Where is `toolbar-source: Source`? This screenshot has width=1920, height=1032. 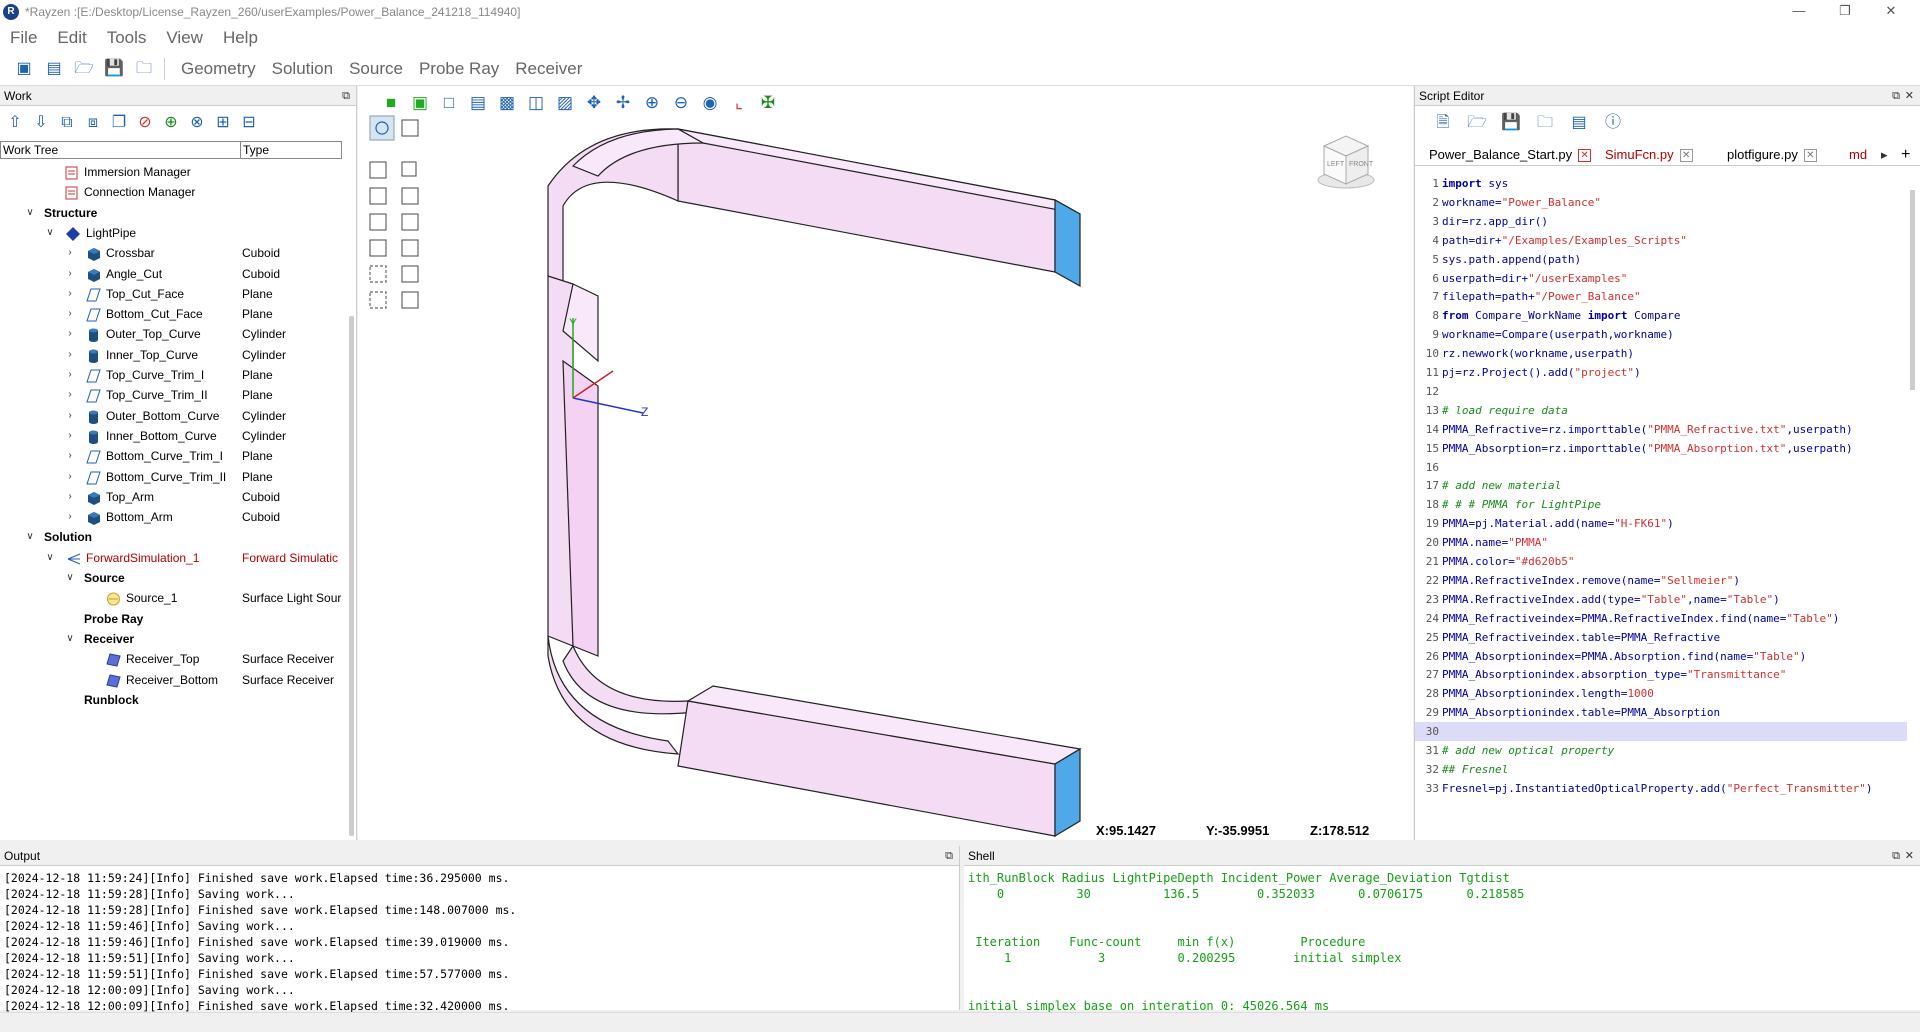 toolbar-source: Source is located at coordinates (376, 69).